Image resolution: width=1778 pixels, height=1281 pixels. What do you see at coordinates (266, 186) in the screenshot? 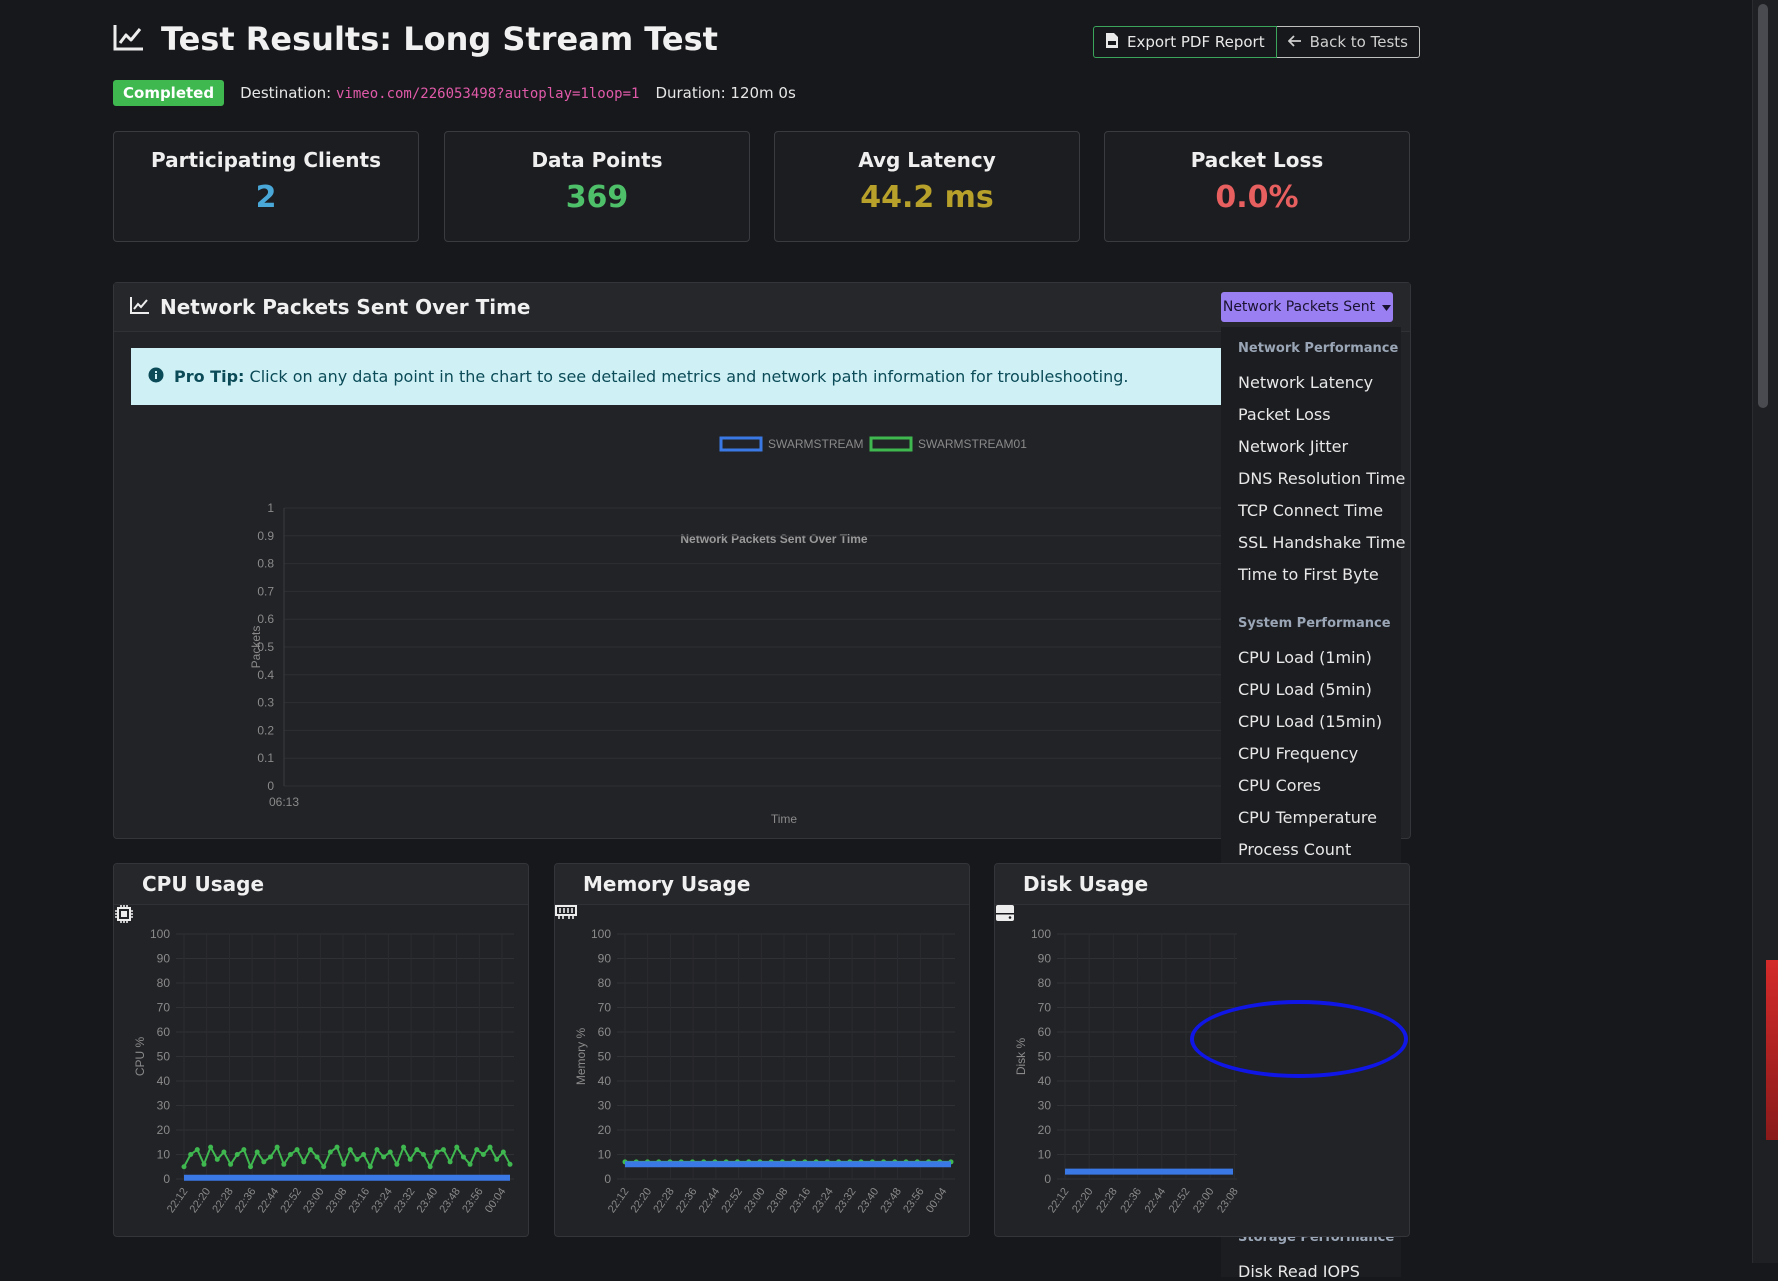
I see `stat-card-participating-clients: Participating Clients 2` at bounding box center [266, 186].